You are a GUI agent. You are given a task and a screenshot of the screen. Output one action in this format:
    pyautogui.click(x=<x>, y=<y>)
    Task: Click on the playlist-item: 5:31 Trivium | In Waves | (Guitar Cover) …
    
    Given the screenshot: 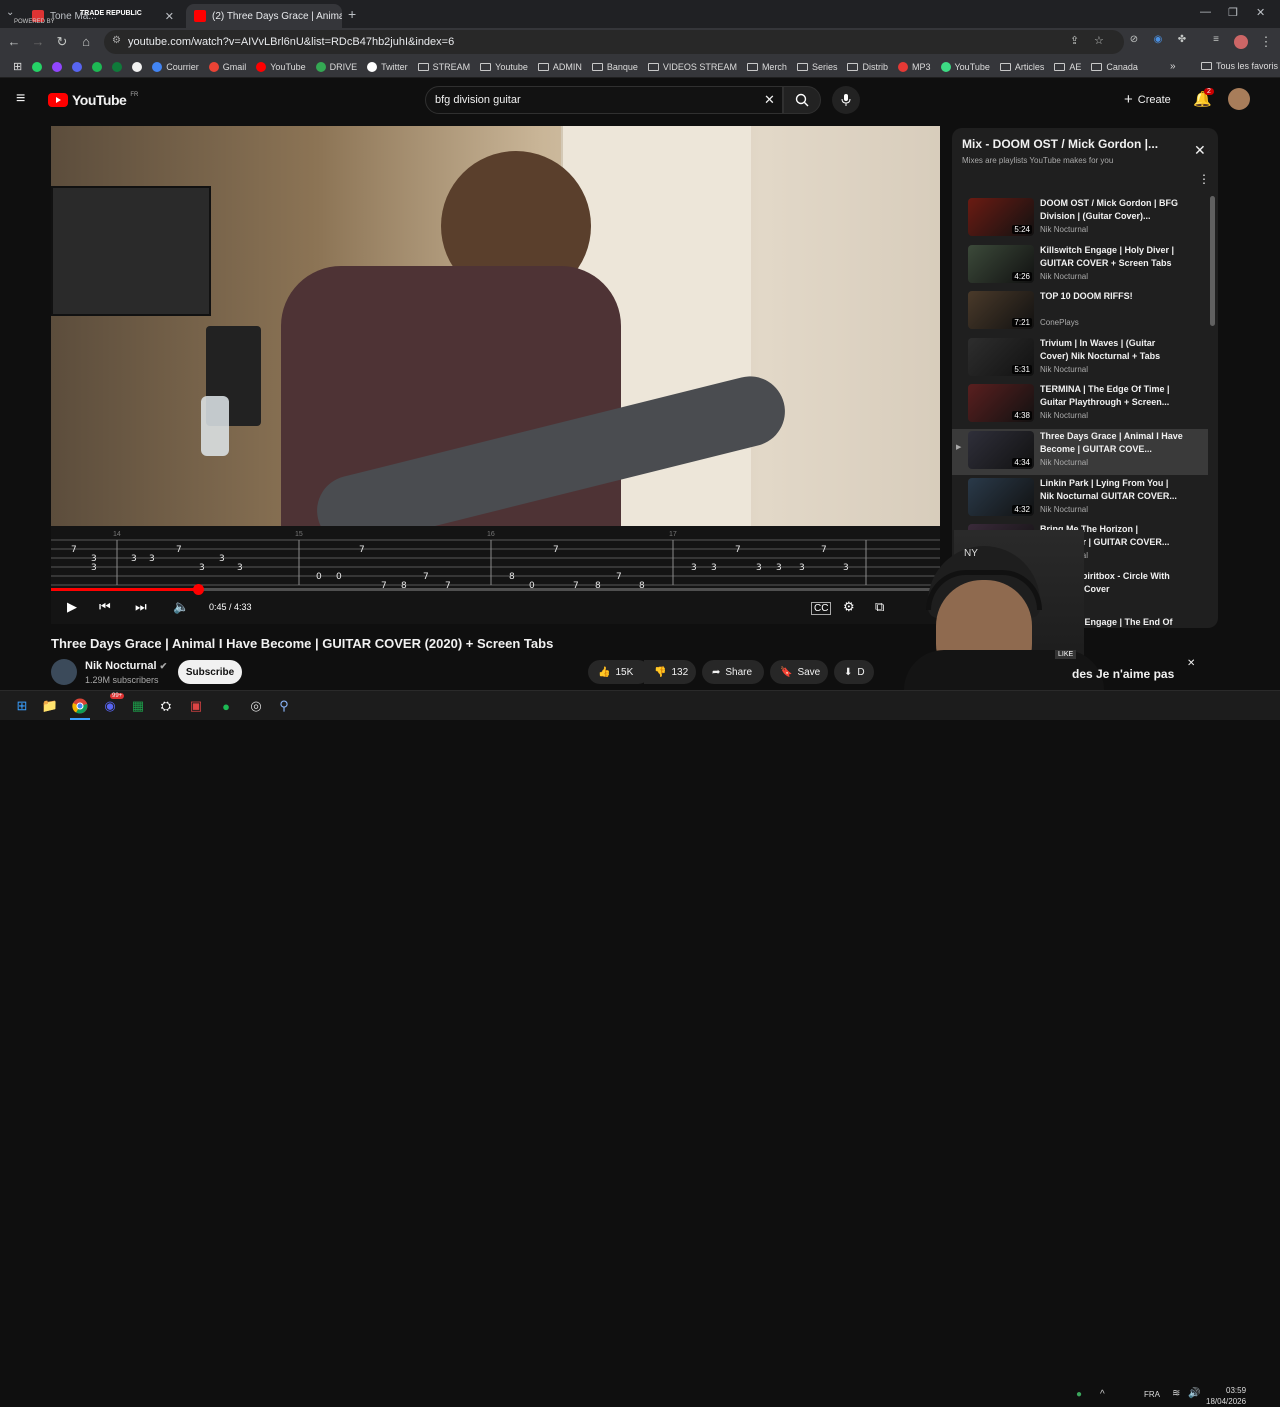 What is the action you would take?
    pyautogui.click(x=1080, y=359)
    